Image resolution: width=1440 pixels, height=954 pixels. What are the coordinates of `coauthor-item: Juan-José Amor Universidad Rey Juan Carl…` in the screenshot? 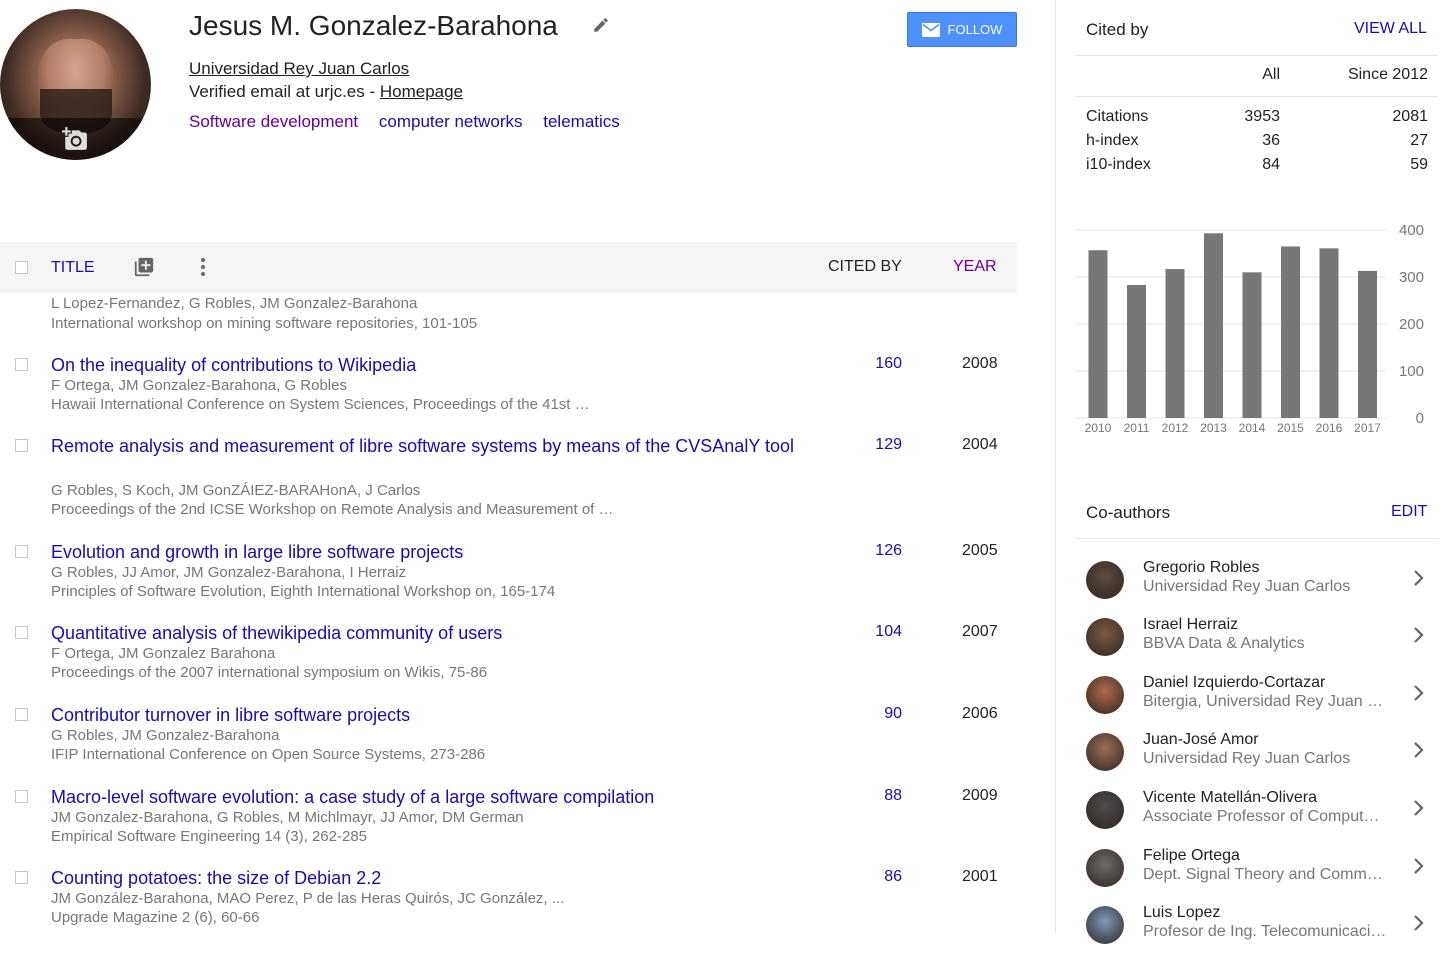 It's located at (1262, 756).